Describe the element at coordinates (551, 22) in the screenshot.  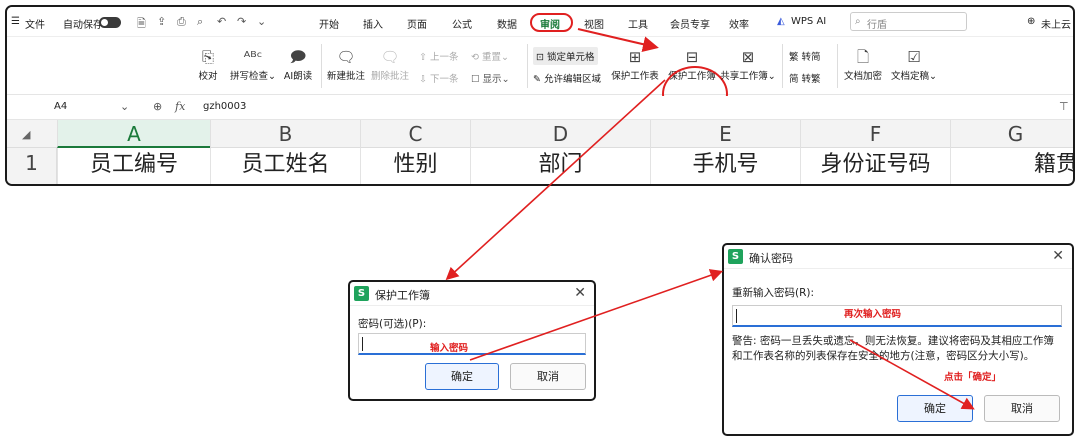
I see `tab-review-highlight` at that location.